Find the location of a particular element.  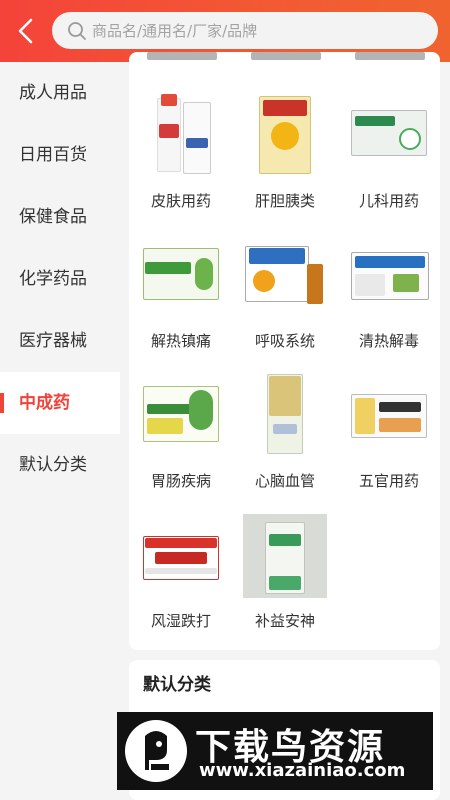

watermark-url: www.xiazainiao.com is located at coordinates (302, 770).